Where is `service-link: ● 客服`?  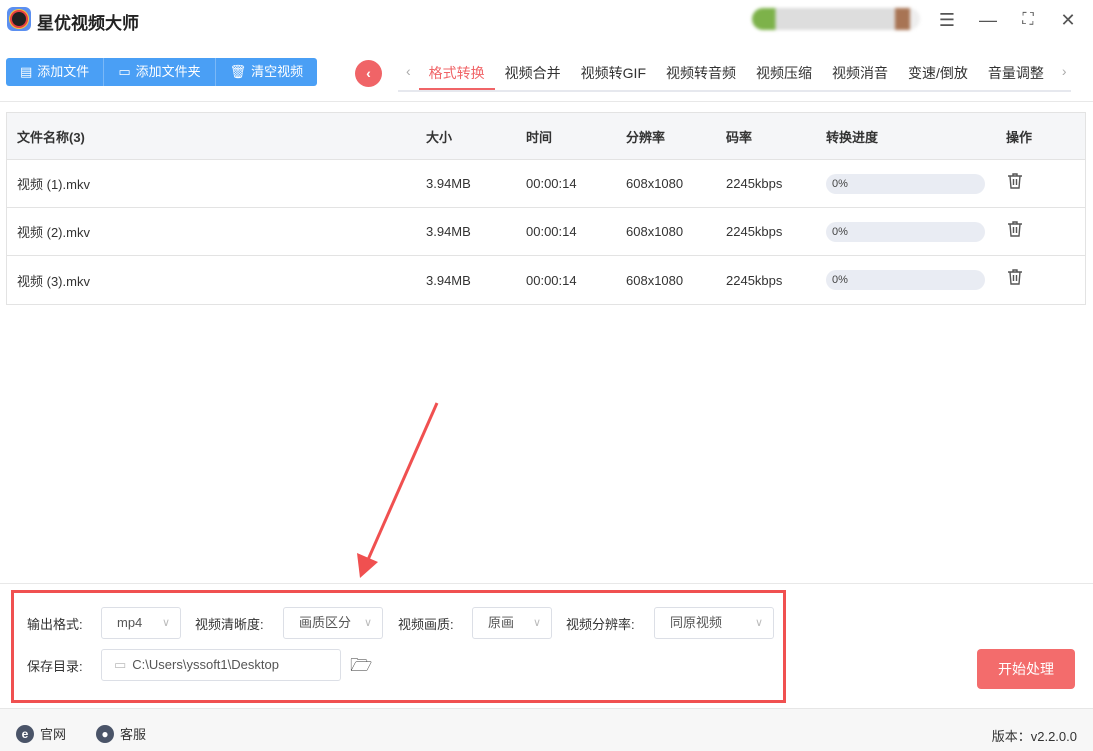
service-link: ● 客服 is located at coordinates (121, 733).